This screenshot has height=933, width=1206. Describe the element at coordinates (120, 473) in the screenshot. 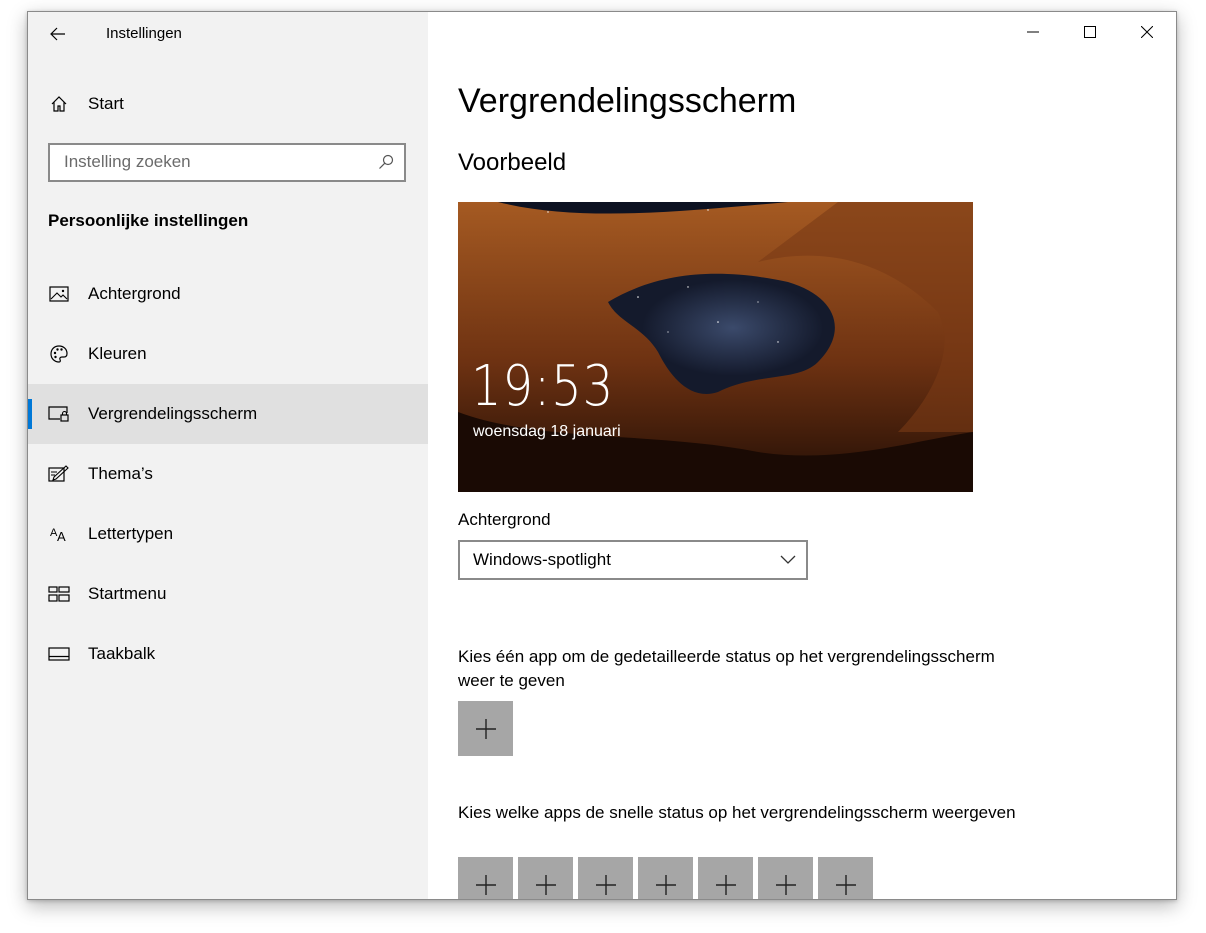

I see `sidebar-item-label: Thema’s` at that location.